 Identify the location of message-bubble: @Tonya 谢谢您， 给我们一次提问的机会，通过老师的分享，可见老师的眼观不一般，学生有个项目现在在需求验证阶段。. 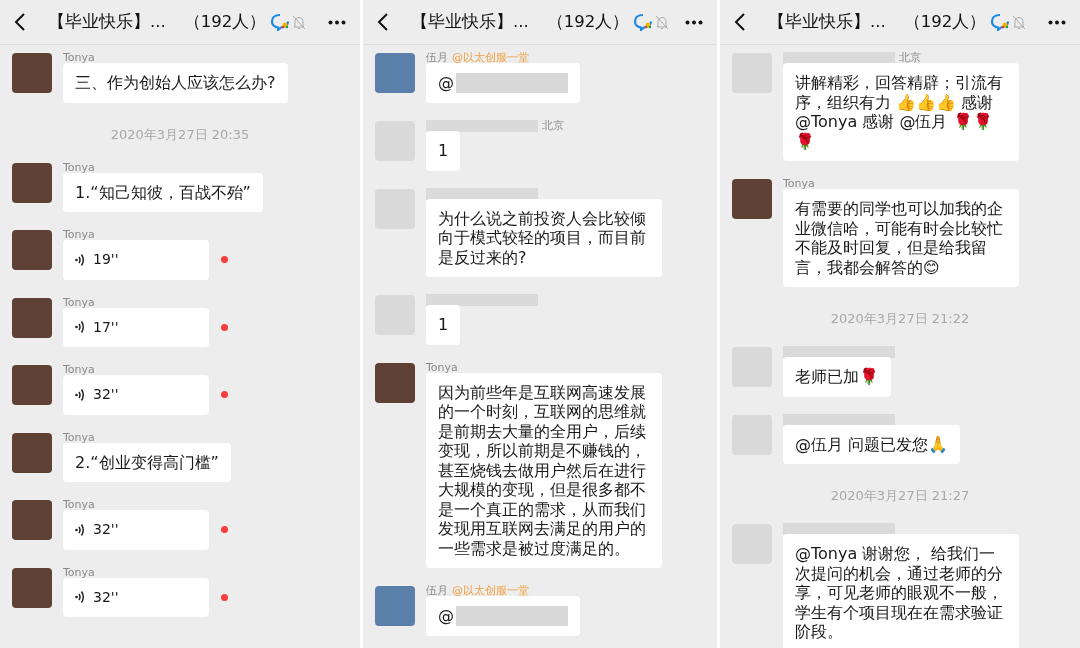
(901, 591).